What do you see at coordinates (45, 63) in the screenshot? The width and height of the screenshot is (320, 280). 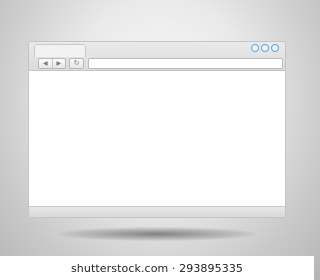 I see `back-arrow-icon: ◀` at bounding box center [45, 63].